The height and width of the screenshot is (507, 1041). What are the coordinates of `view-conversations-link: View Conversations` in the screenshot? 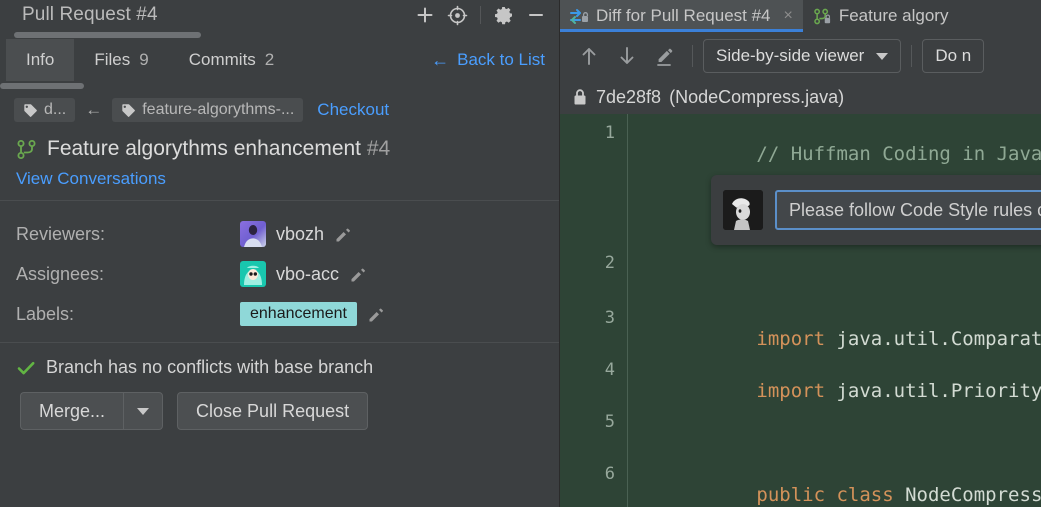 It's located at (279, 181).